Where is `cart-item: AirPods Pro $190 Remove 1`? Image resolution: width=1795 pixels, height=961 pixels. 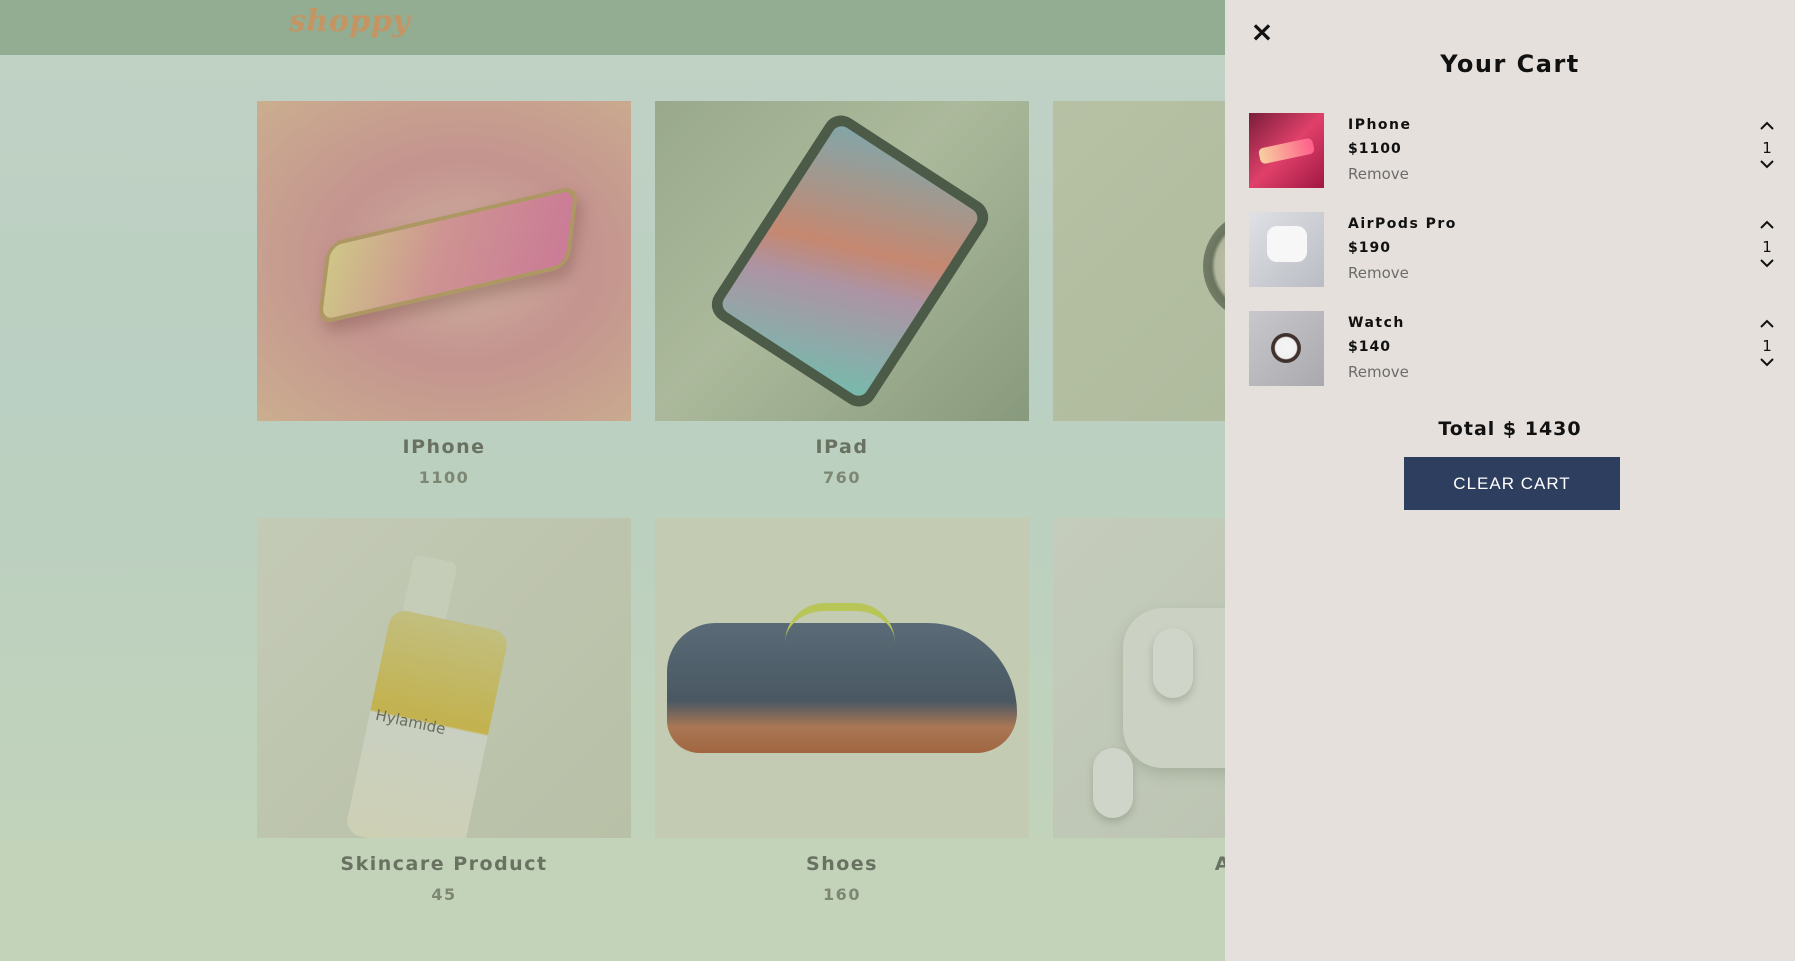
cart-item: AirPods Pro $190 Remove 1 is located at coordinates (1514, 249).